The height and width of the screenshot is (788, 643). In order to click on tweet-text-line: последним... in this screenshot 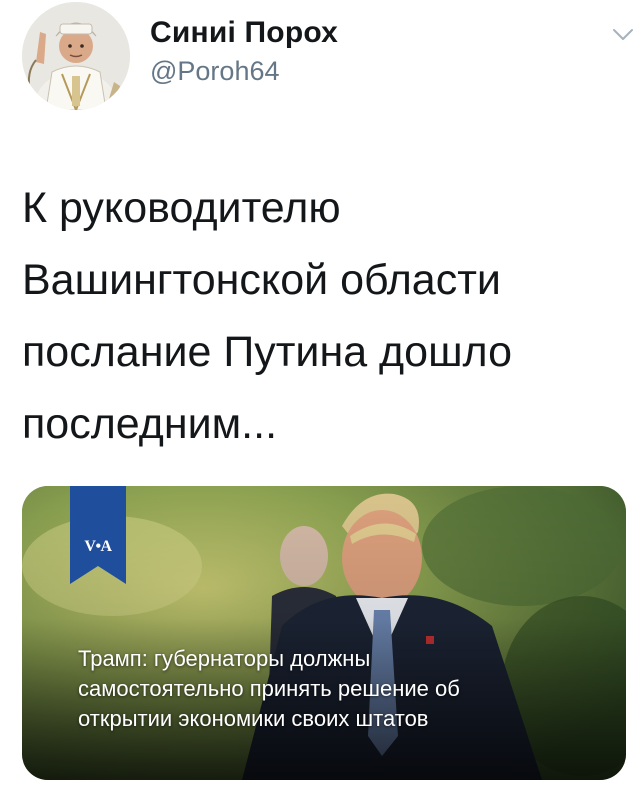, I will do `click(150, 424)`.